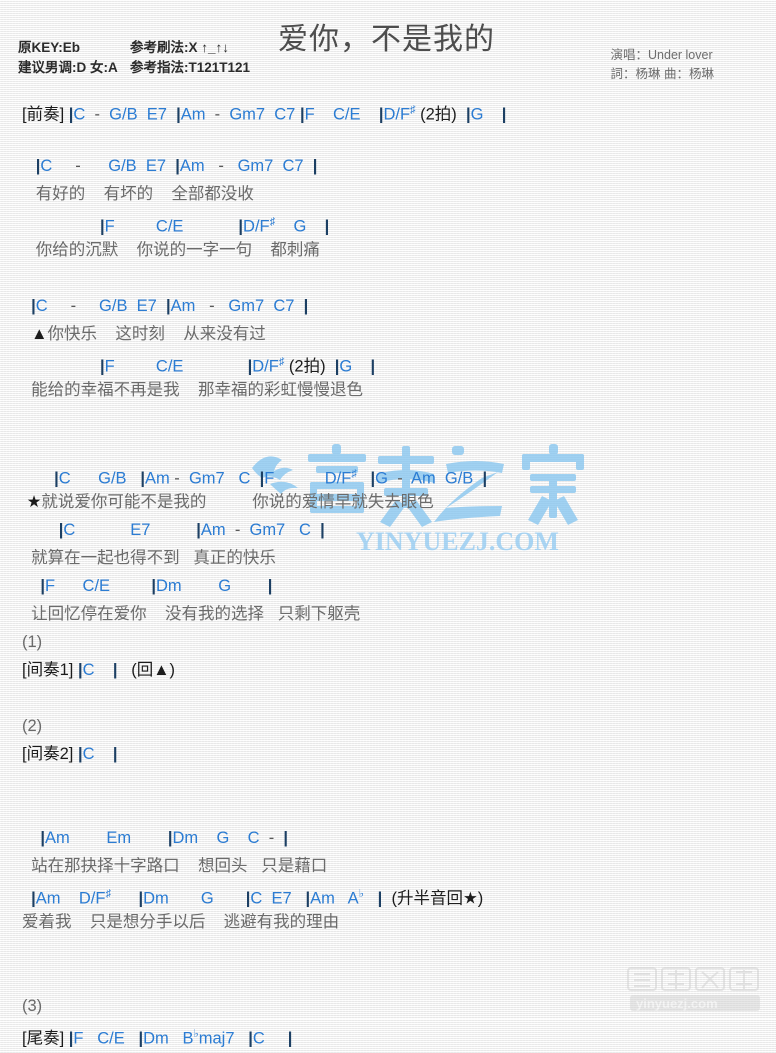 The image size is (776, 1053). What do you see at coordinates (193, 390) in the screenshot?
I see `lyric-line: 能给的幸福不再是我 那幸福的彩虹慢慢退色` at bounding box center [193, 390].